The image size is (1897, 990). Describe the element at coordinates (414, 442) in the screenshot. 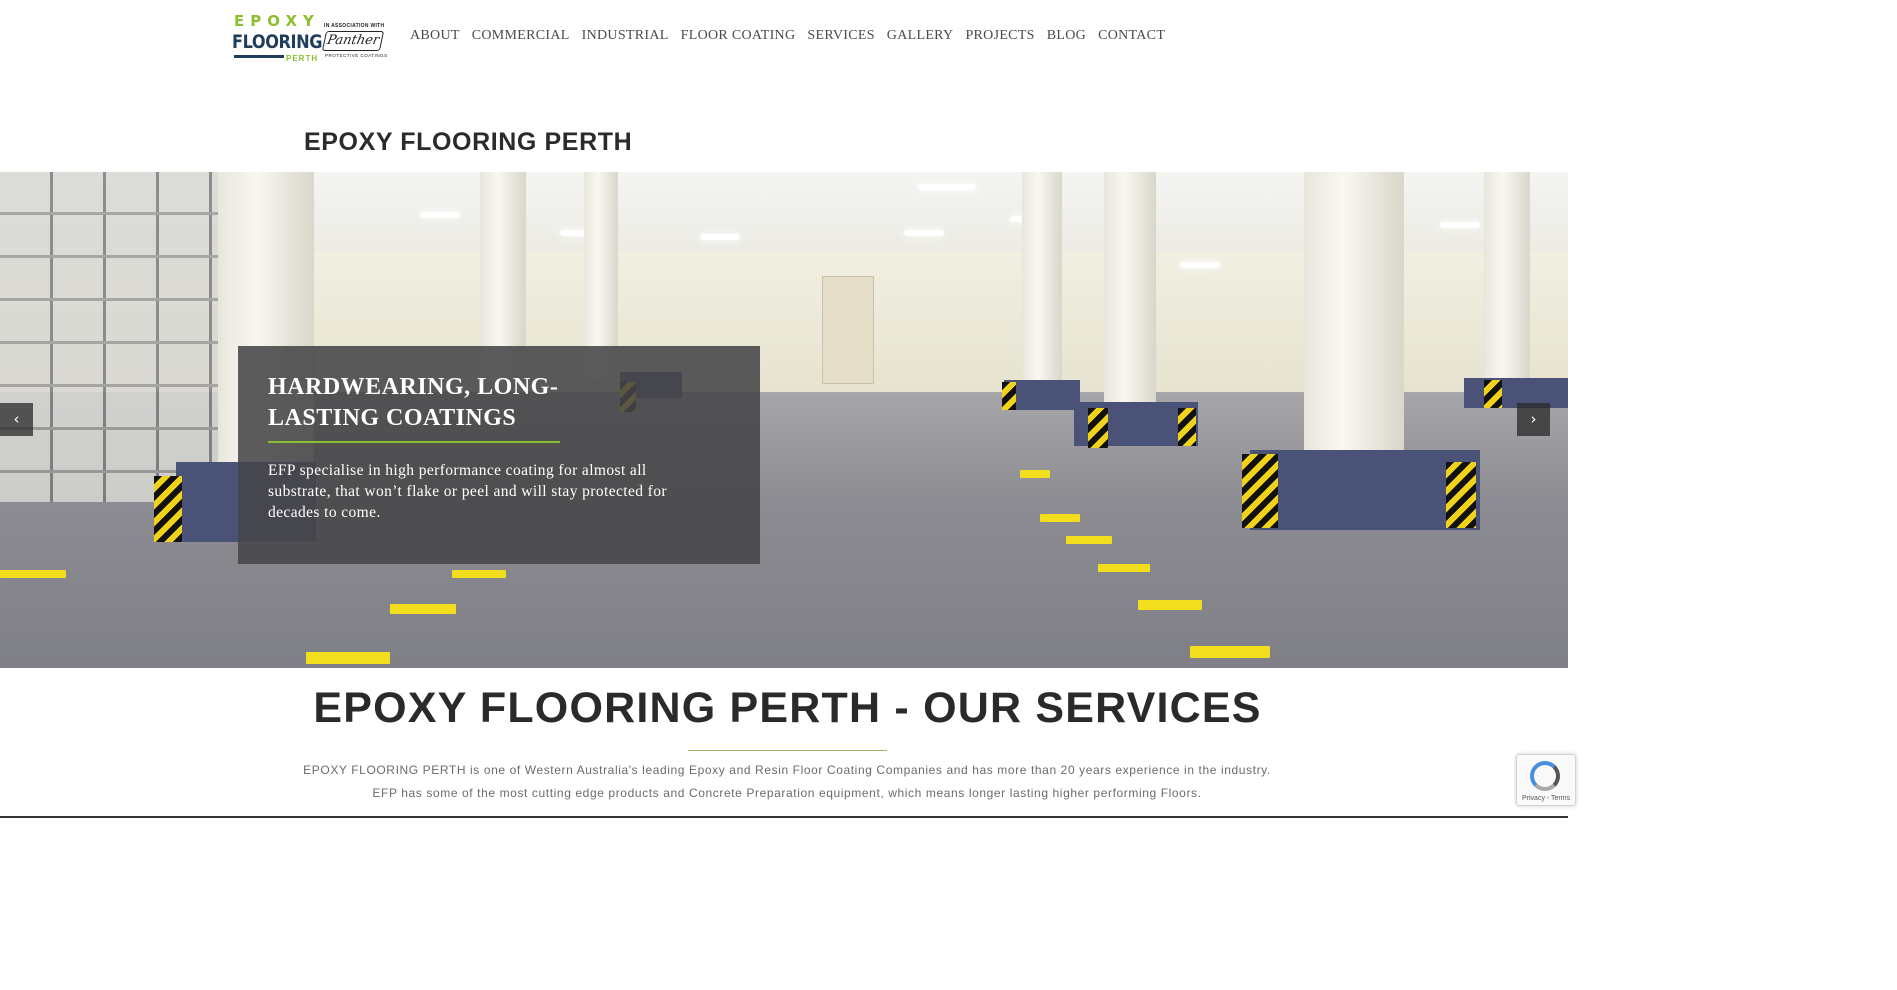

I see `hero-caption-divider` at that location.